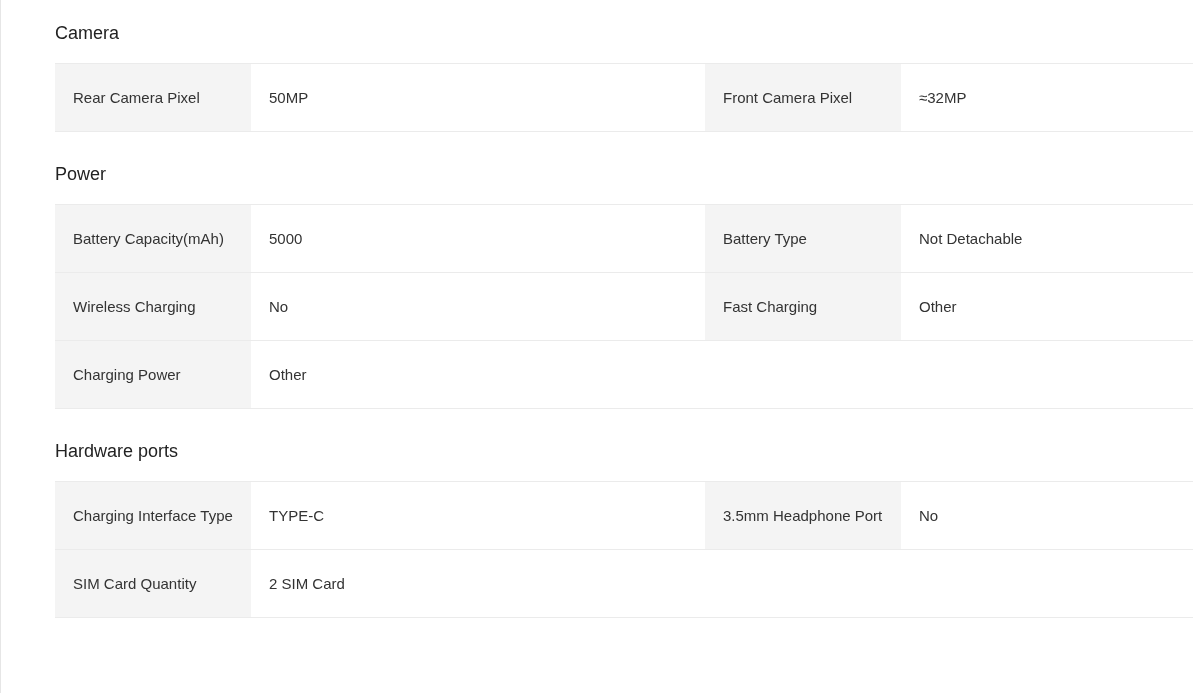 This screenshot has width=1193, height=693. What do you see at coordinates (117, 451) in the screenshot?
I see `section-title: Hardware ports` at bounding box center [117, 451].